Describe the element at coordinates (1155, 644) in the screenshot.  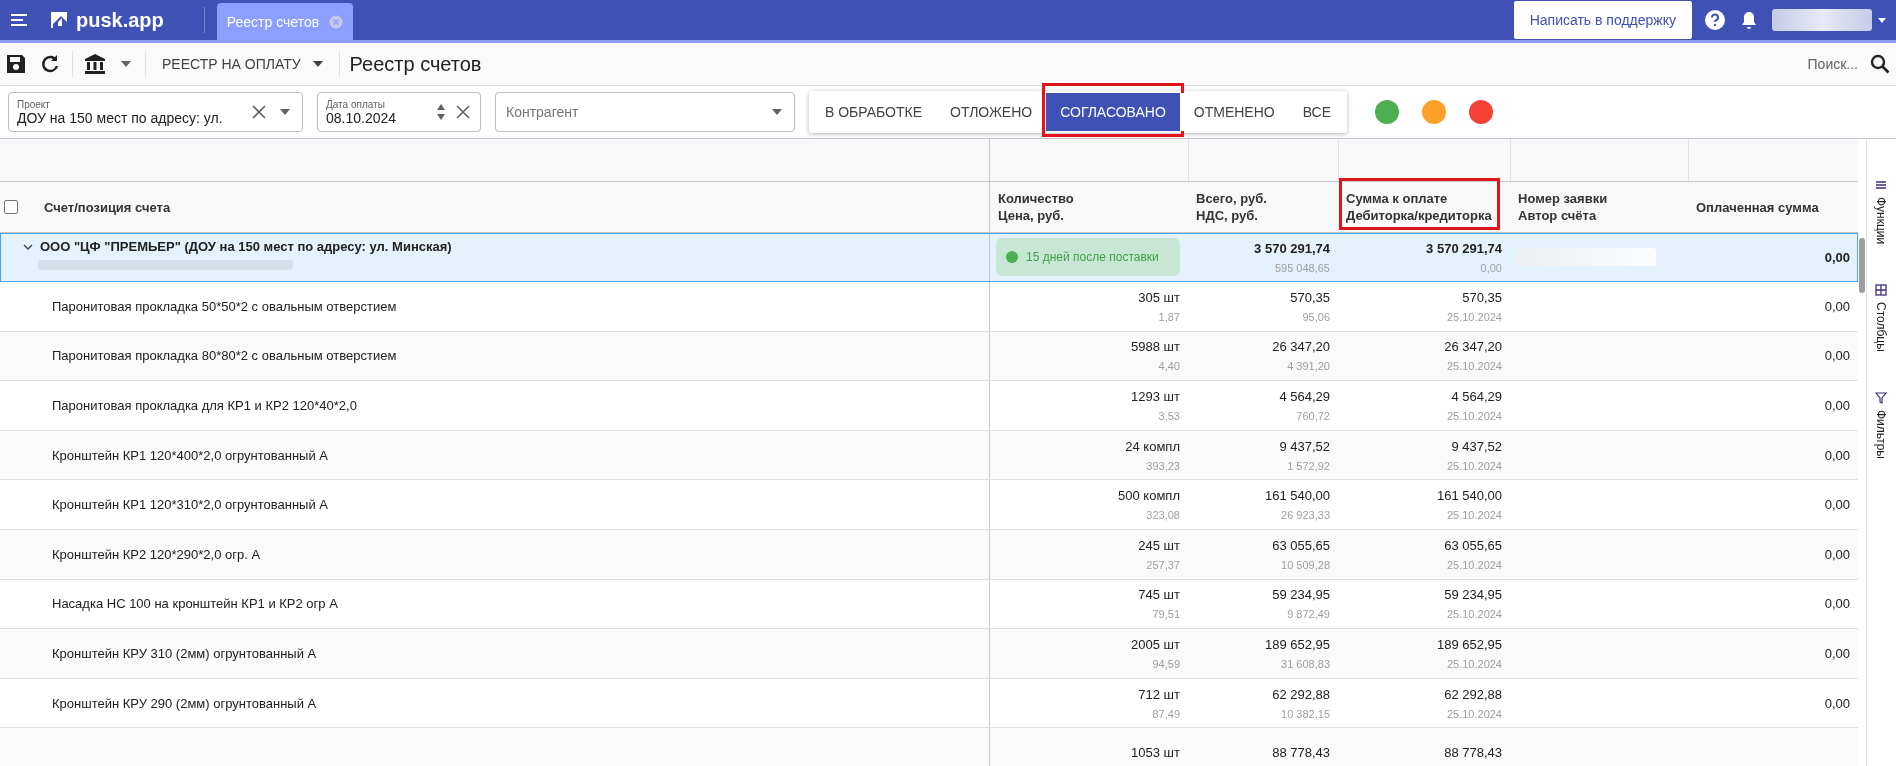
I see `quantity: 2005 шт` at that location.